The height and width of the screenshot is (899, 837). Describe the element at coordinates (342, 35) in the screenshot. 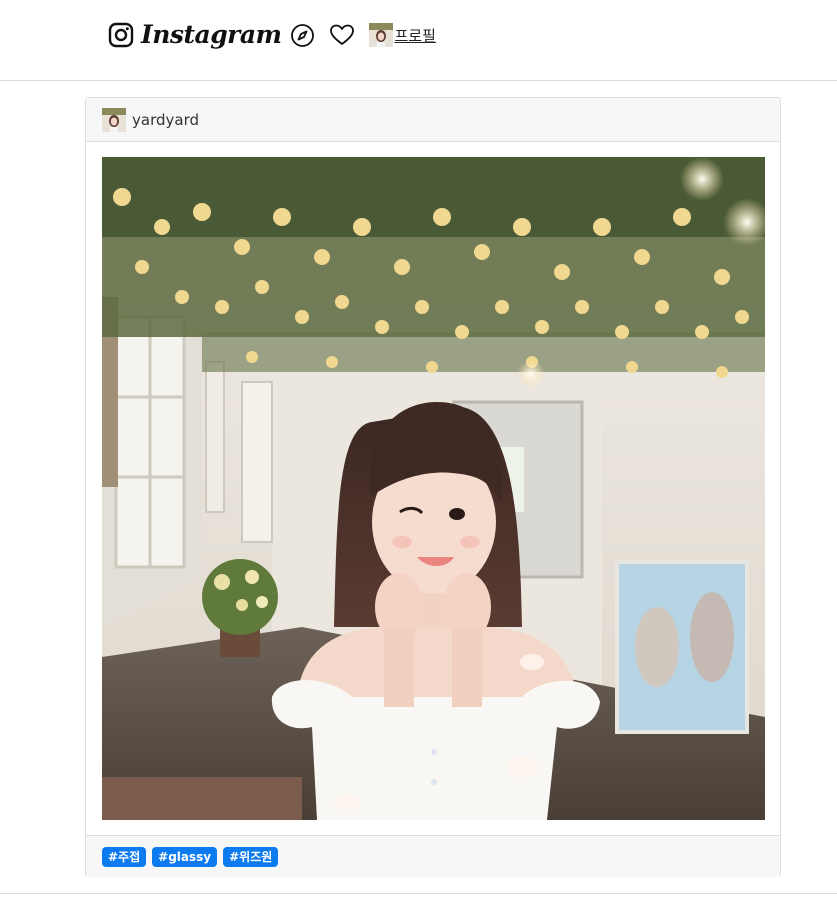

I see `heart-icon` at that location.